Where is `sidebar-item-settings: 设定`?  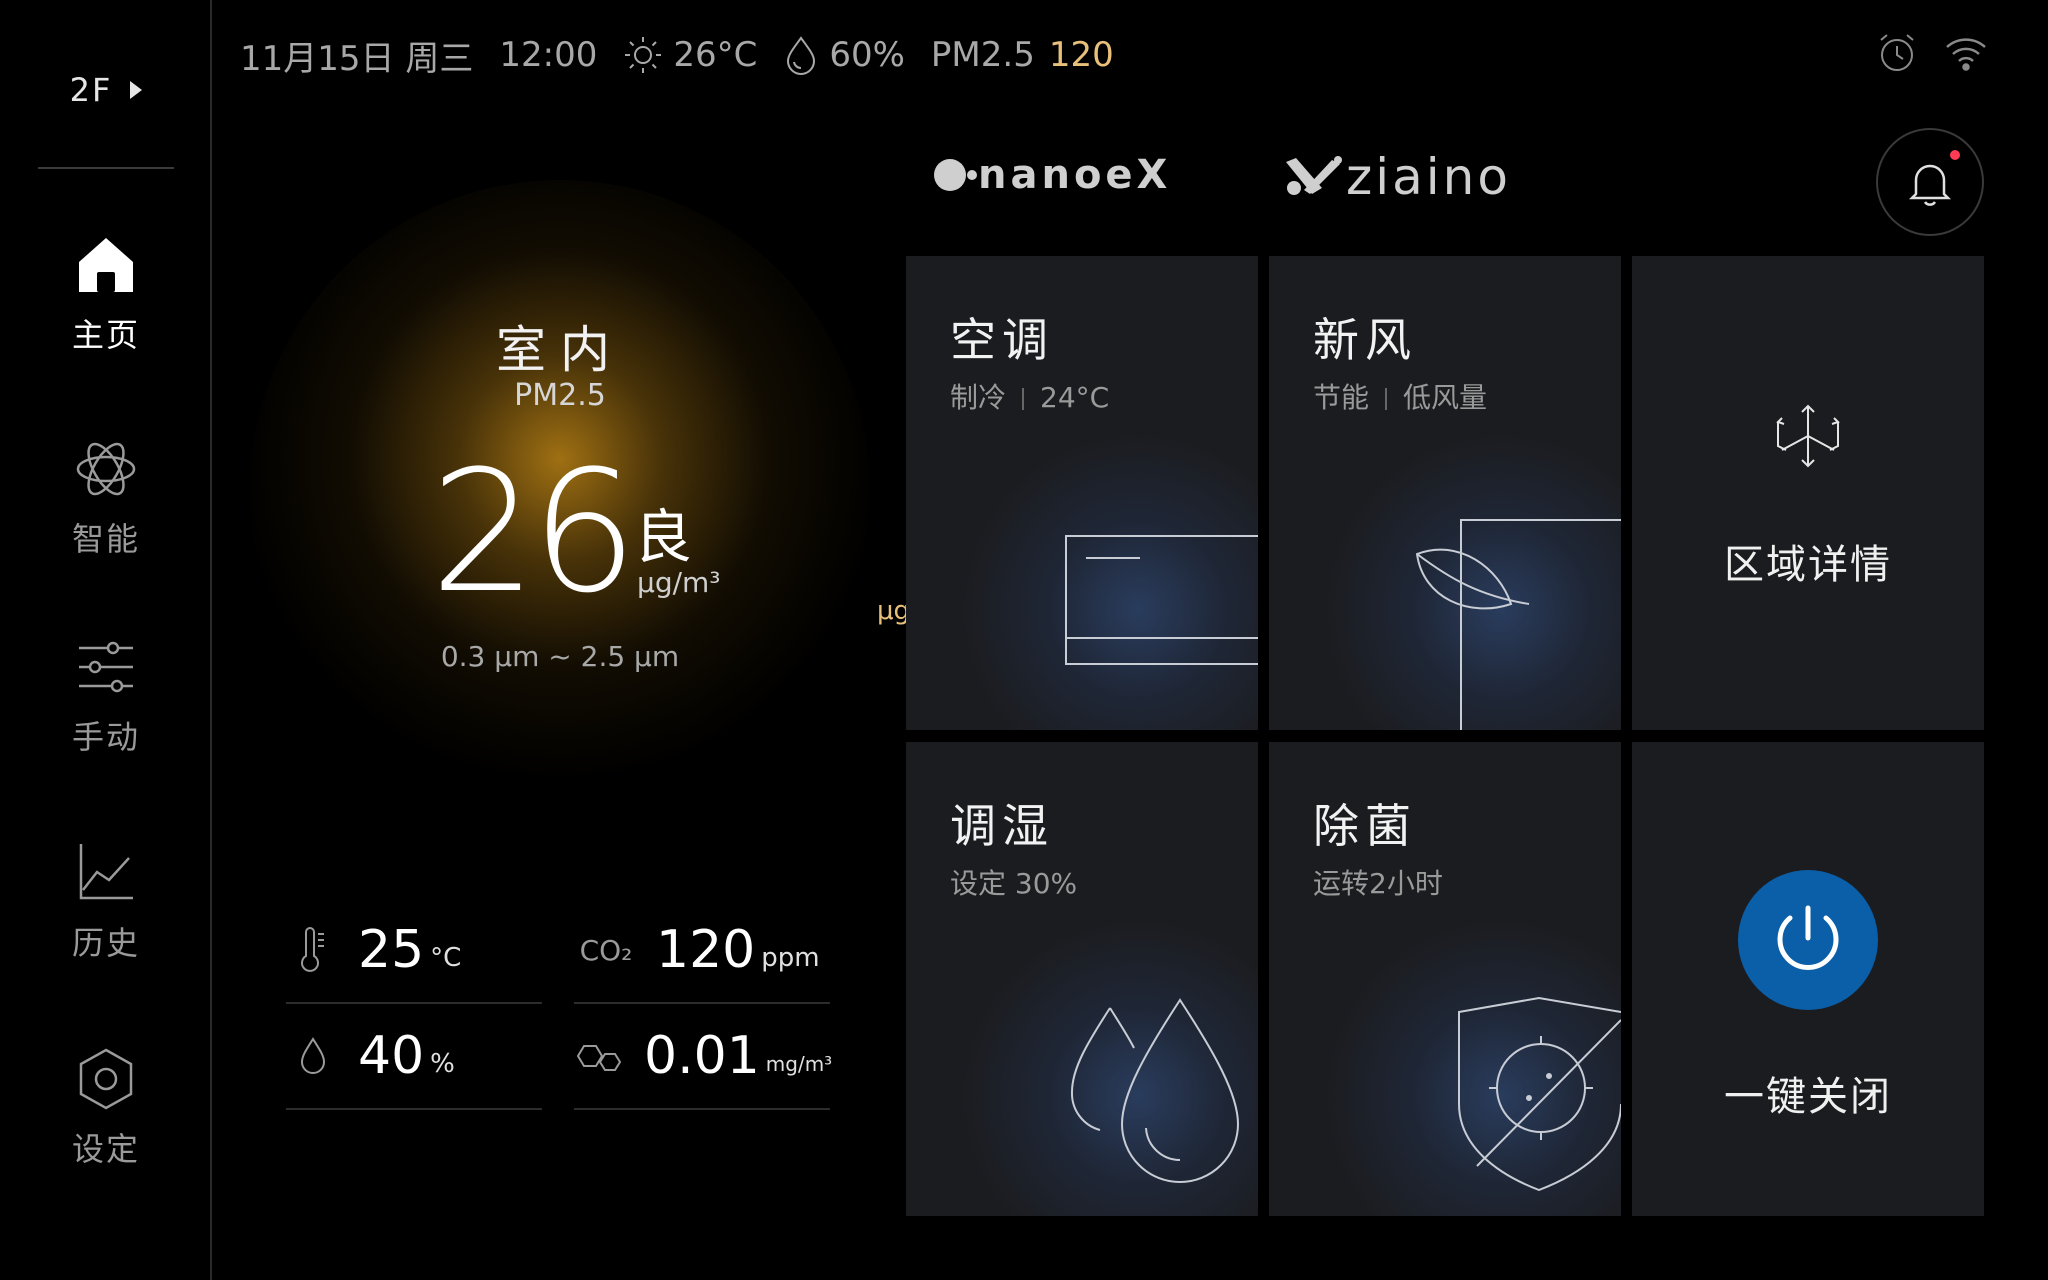
sidebar-item-settings: 设定 is located at coordinates (106, 1121).